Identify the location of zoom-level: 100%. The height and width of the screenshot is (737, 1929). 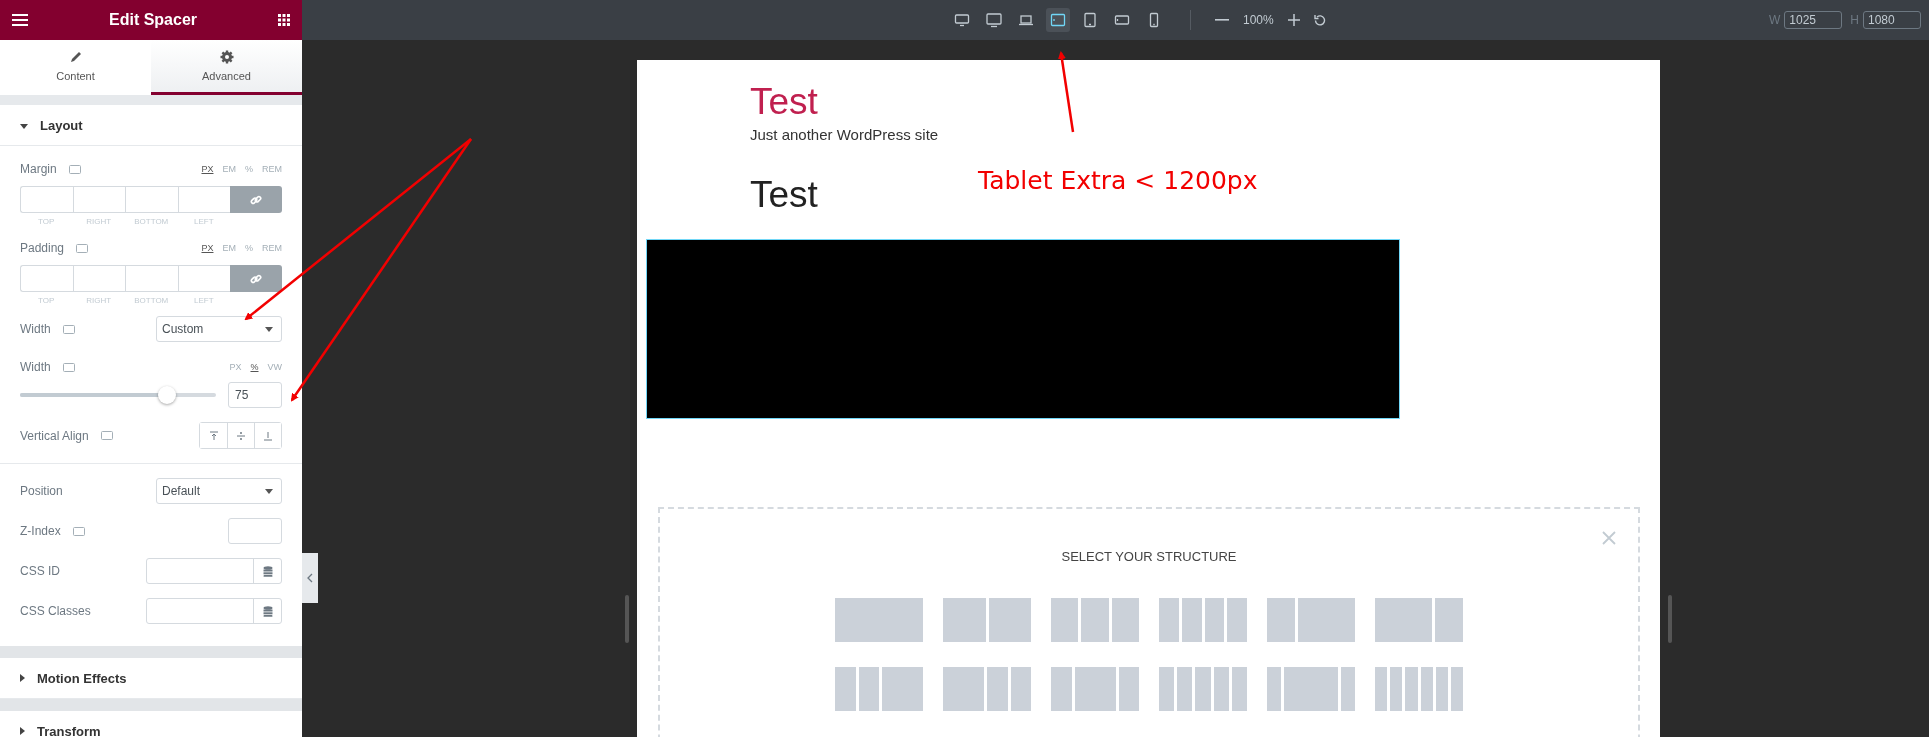
(1258, 20).